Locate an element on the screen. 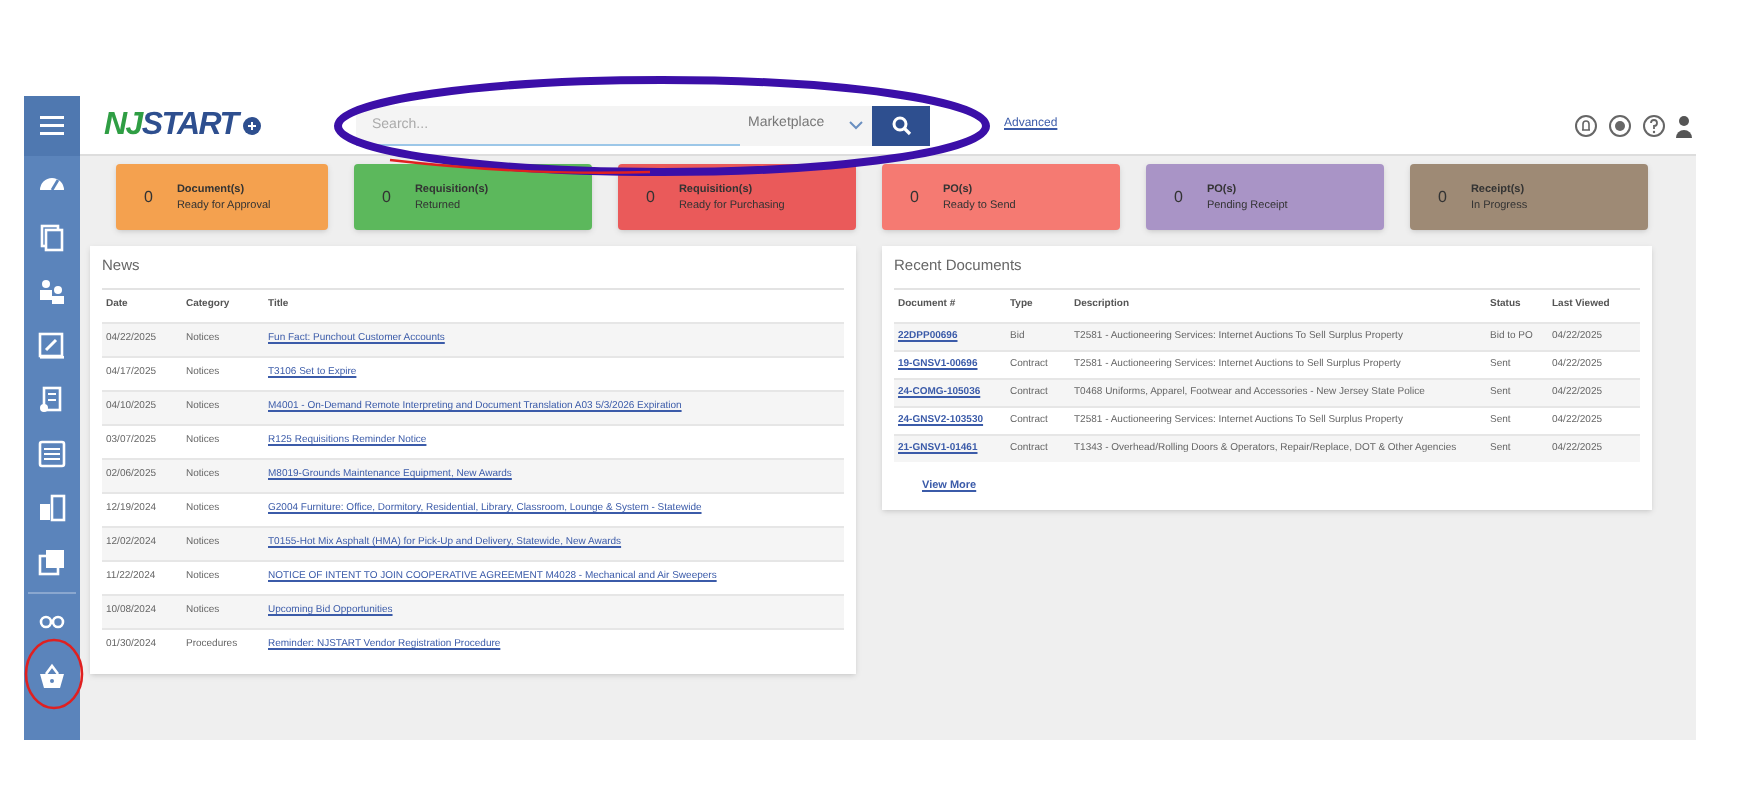 Image resolution: width=1742 pixels, height=802 pixels. help-icon is located at coordinates (1654, 125).